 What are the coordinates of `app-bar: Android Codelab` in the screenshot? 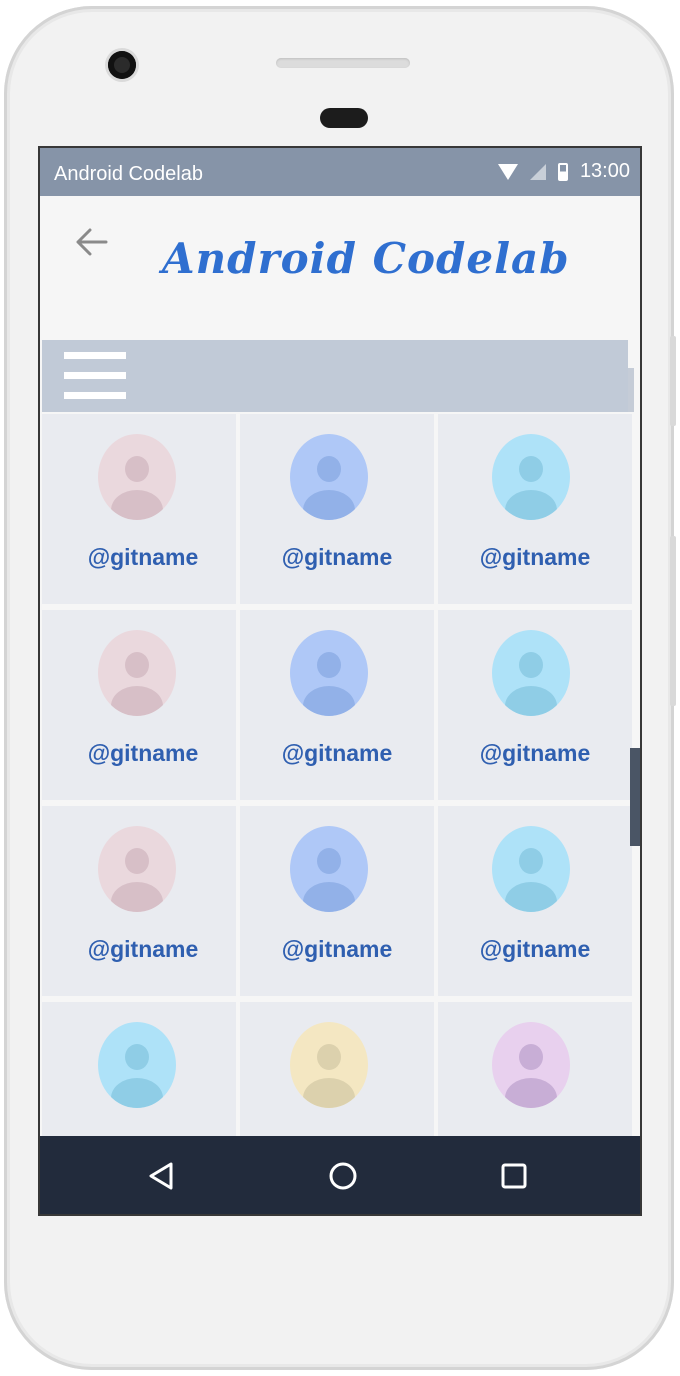 It's located at (340, 267).